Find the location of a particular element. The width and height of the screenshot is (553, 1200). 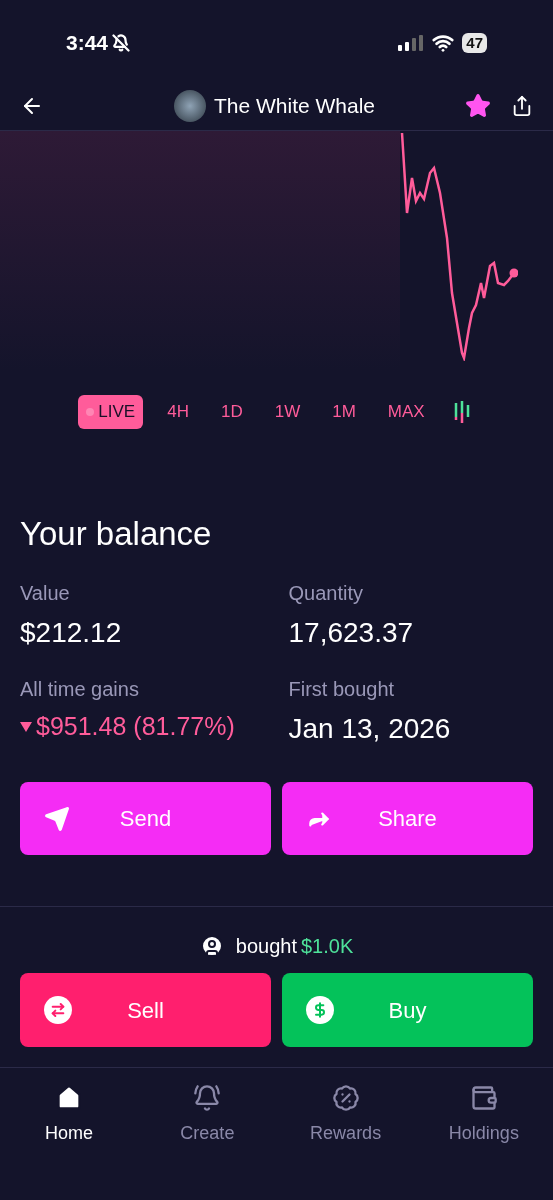

battery-indicator: 47 is located at coordinates (474, 43).